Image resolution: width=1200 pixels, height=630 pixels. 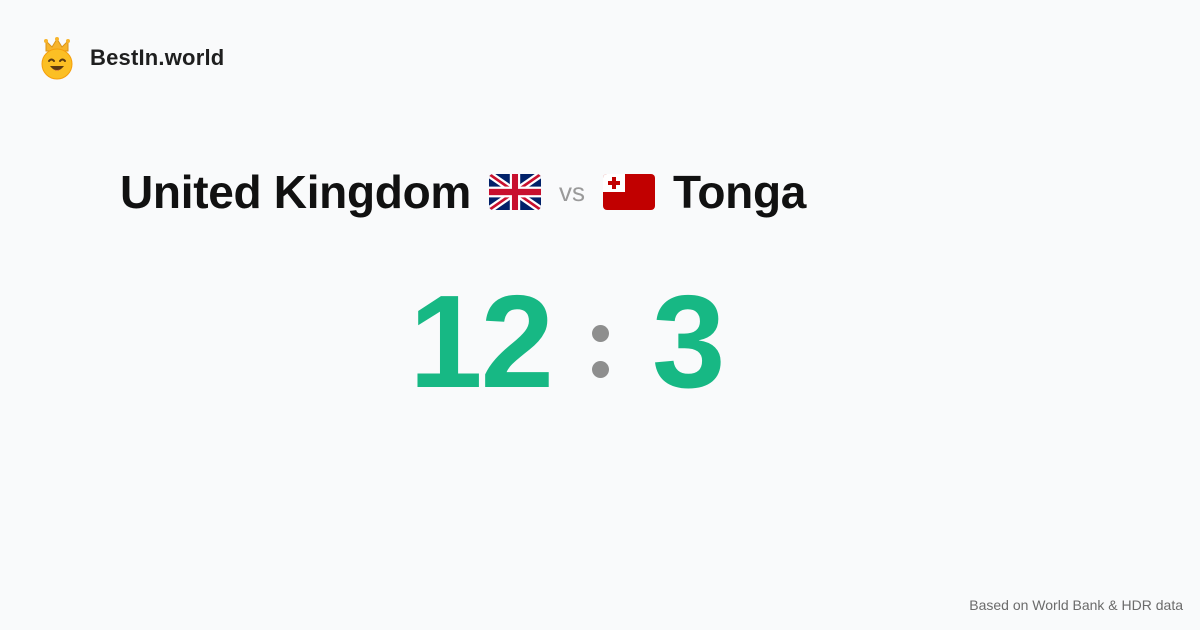 I want to click on data-source-note: Based on World Bank & HDR data, so click(x=1076, y=605).